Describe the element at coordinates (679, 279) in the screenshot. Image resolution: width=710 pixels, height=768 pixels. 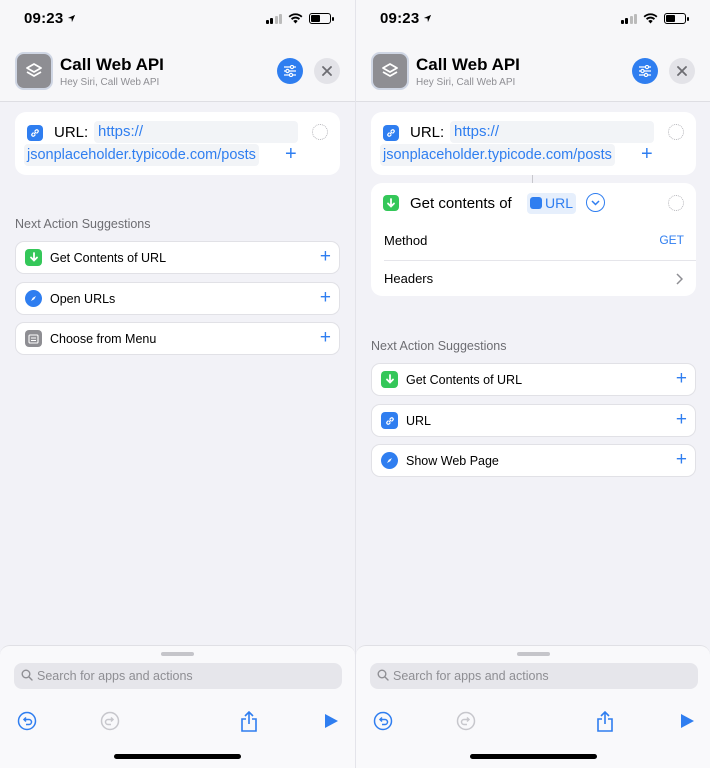
I see `chevron-right-icon` at that location.